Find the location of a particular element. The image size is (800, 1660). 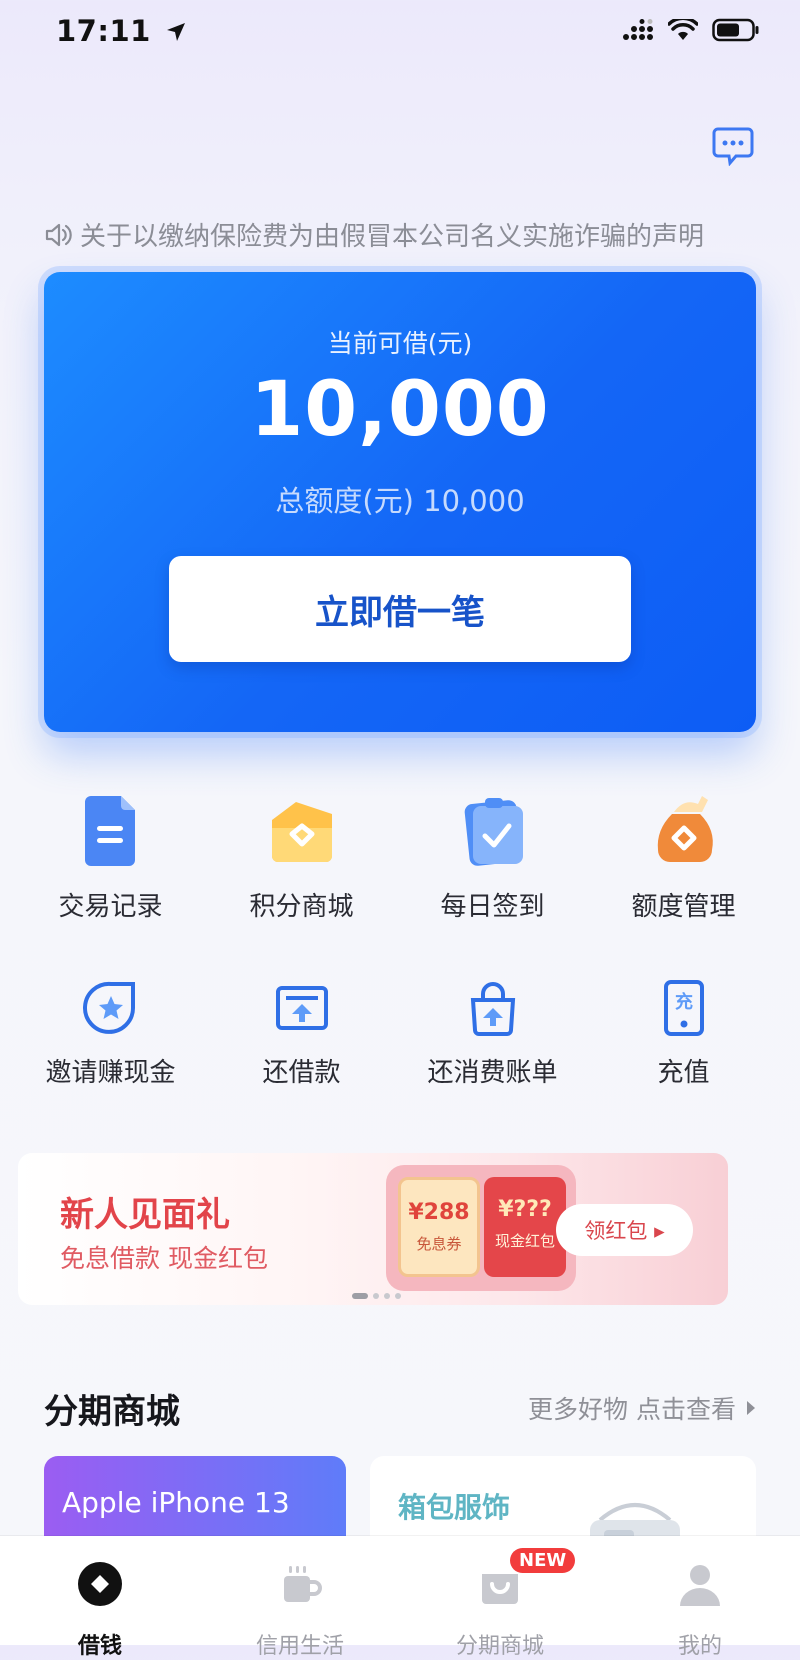

mall-more-link: 更多好物 点击查看 is located at coordinates (642, 1408).